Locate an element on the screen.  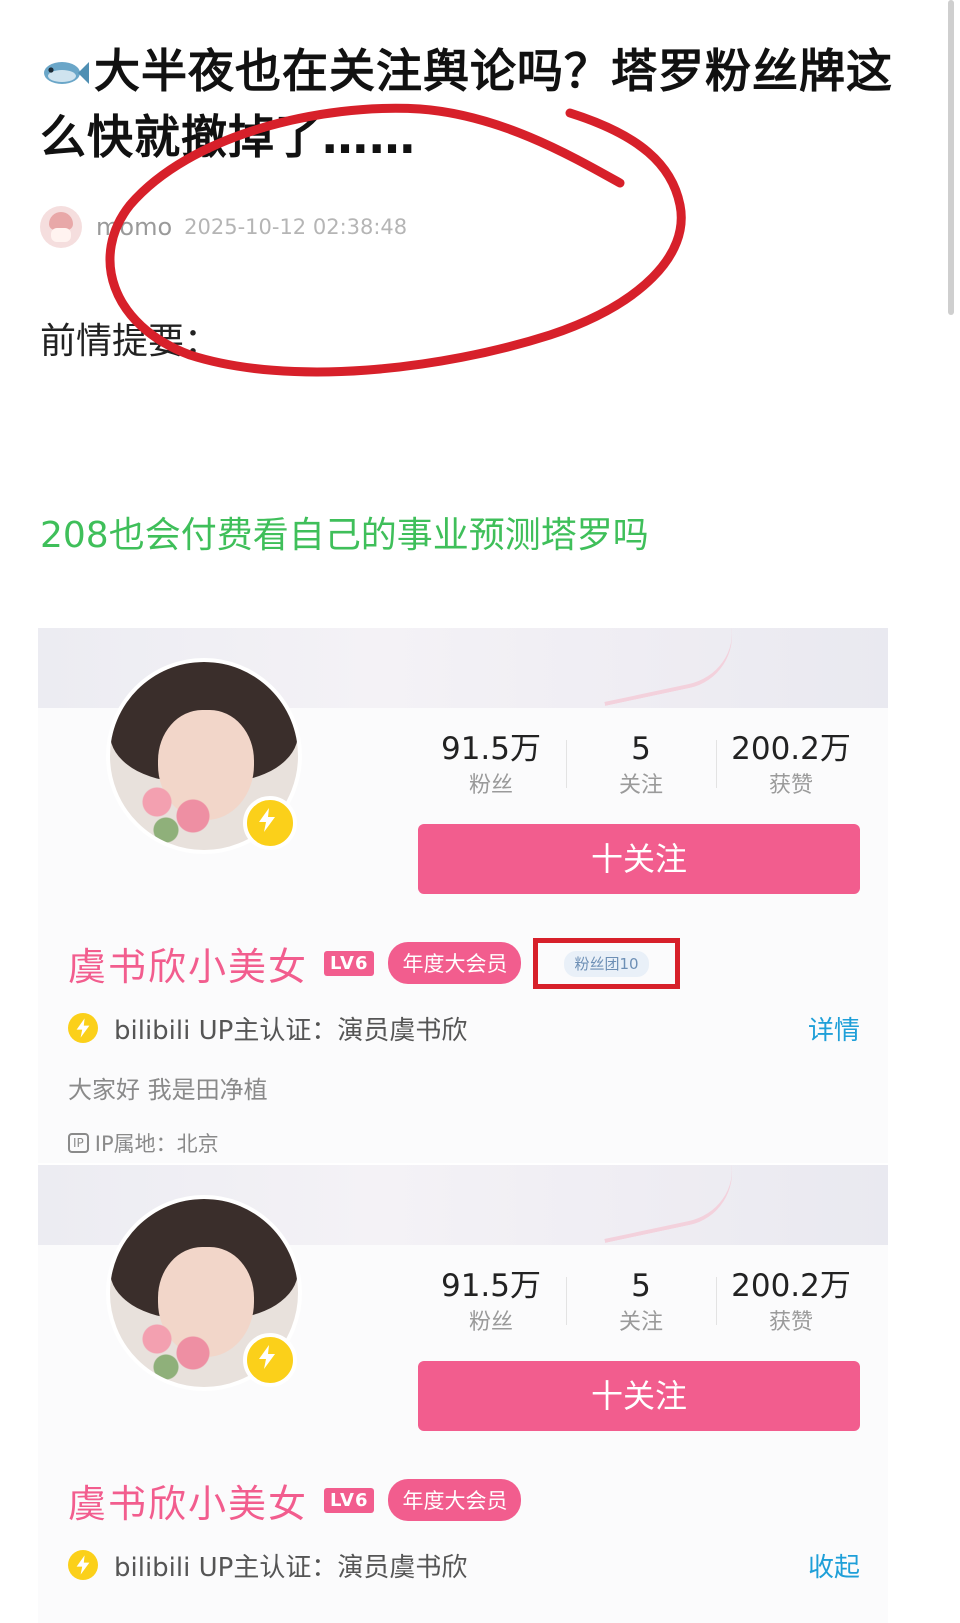
fan-badge: 粉丝团10 is located at coordinates (606, 963).